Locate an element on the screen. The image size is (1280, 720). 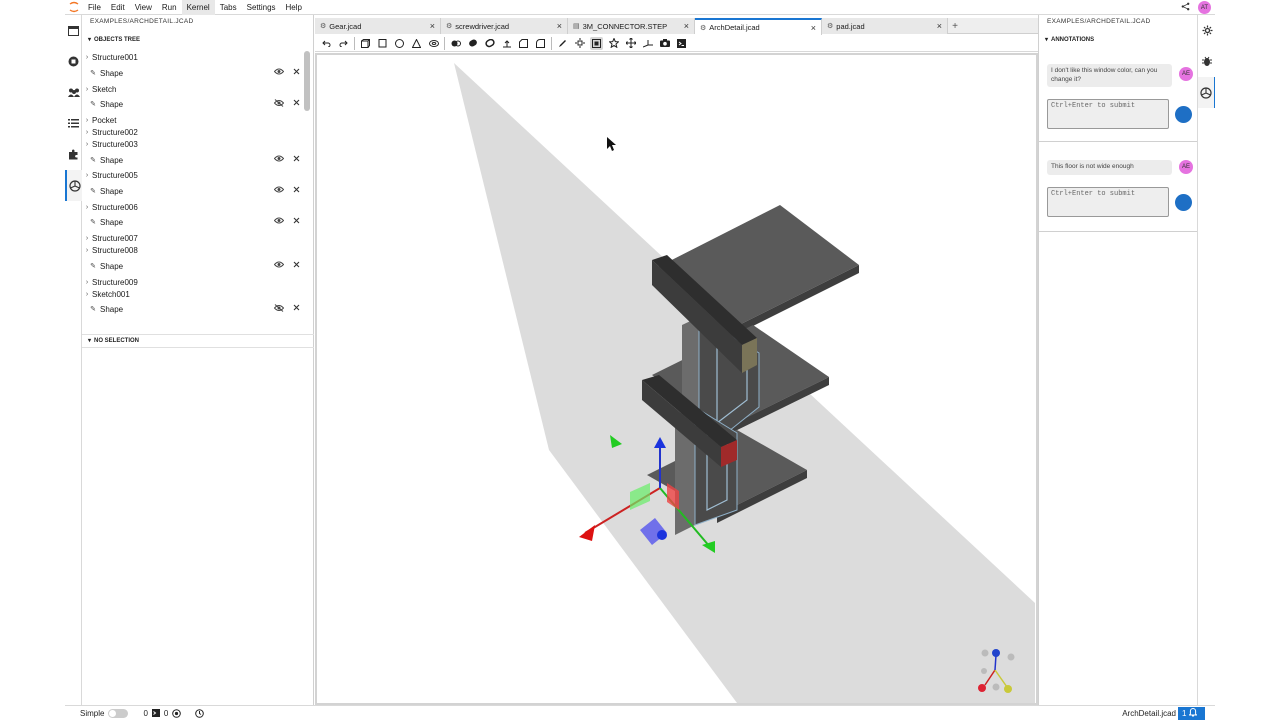
sphere-icon is located at coordinates (399, 43).